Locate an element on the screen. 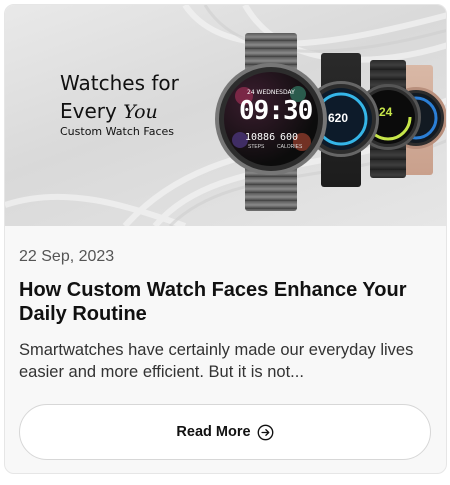  banner-title-line1: Watches for is located at coordinates (119, 83).